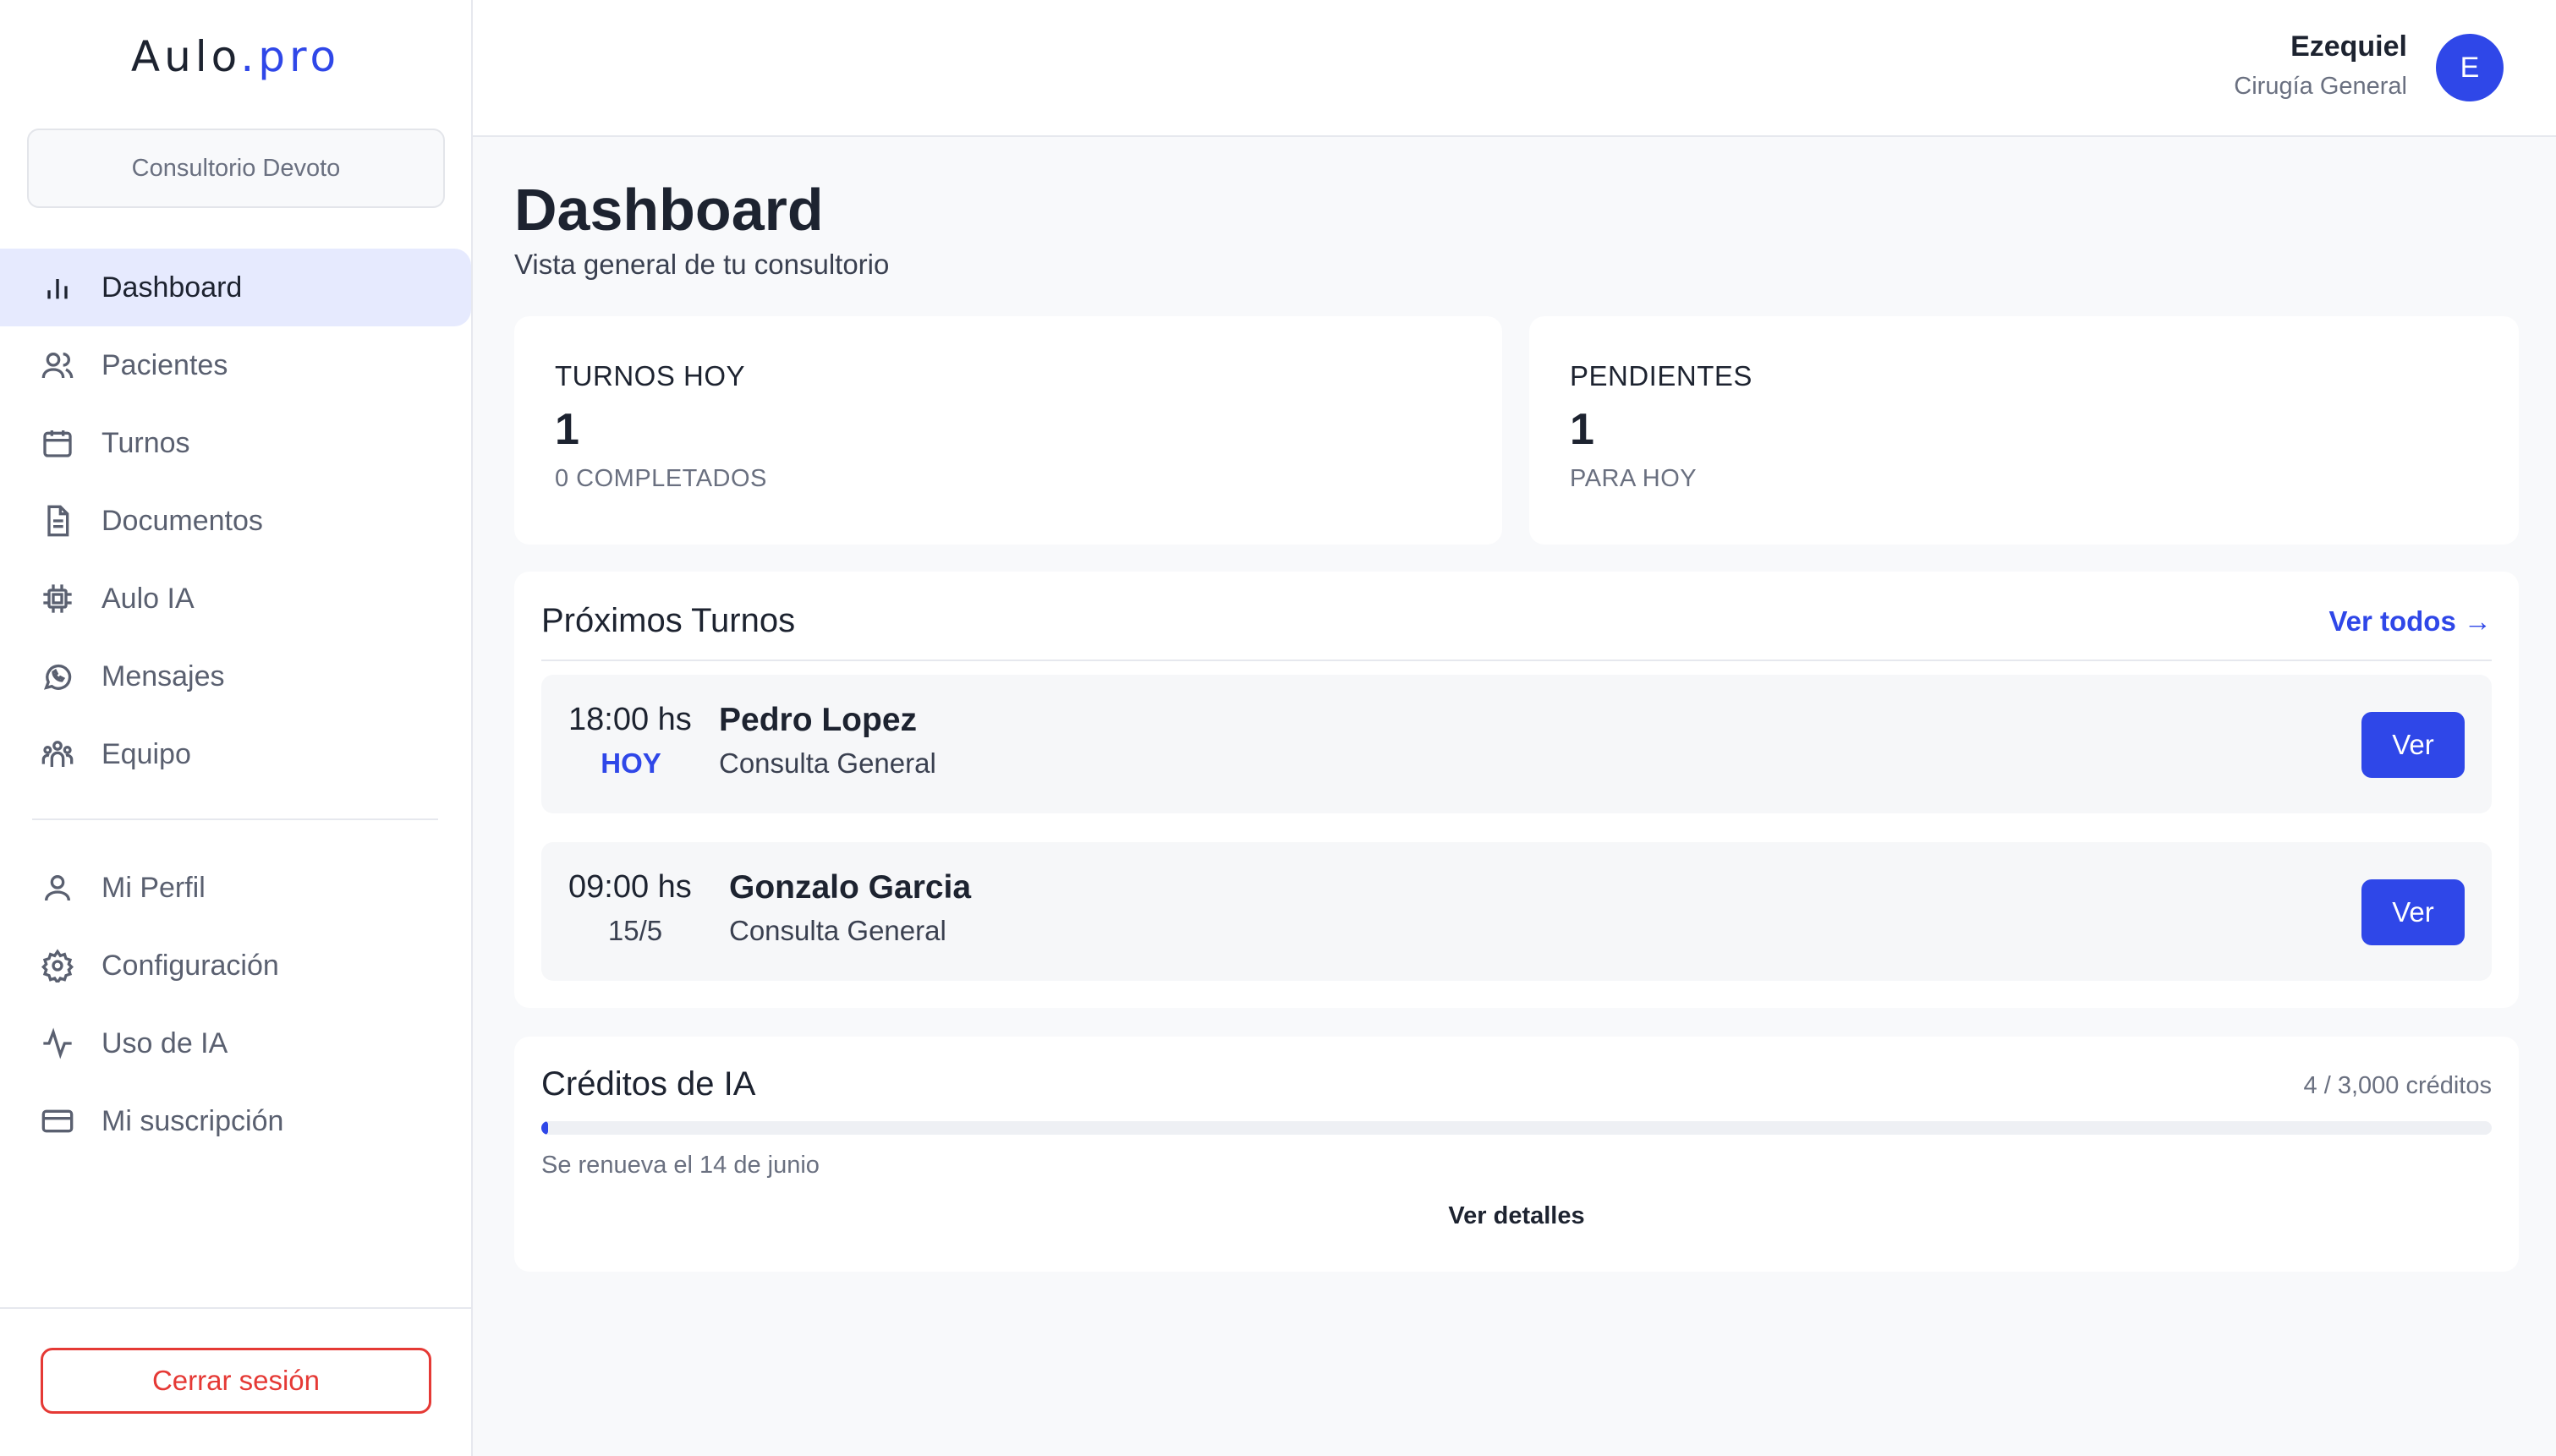 Image resolution: width=2556 pixels, height=1456 pixels. What do you see at coordinates (190, 966) in the screenshot?
I see `sidebar-item-label: Configuración` at bounding box center [190, 966].